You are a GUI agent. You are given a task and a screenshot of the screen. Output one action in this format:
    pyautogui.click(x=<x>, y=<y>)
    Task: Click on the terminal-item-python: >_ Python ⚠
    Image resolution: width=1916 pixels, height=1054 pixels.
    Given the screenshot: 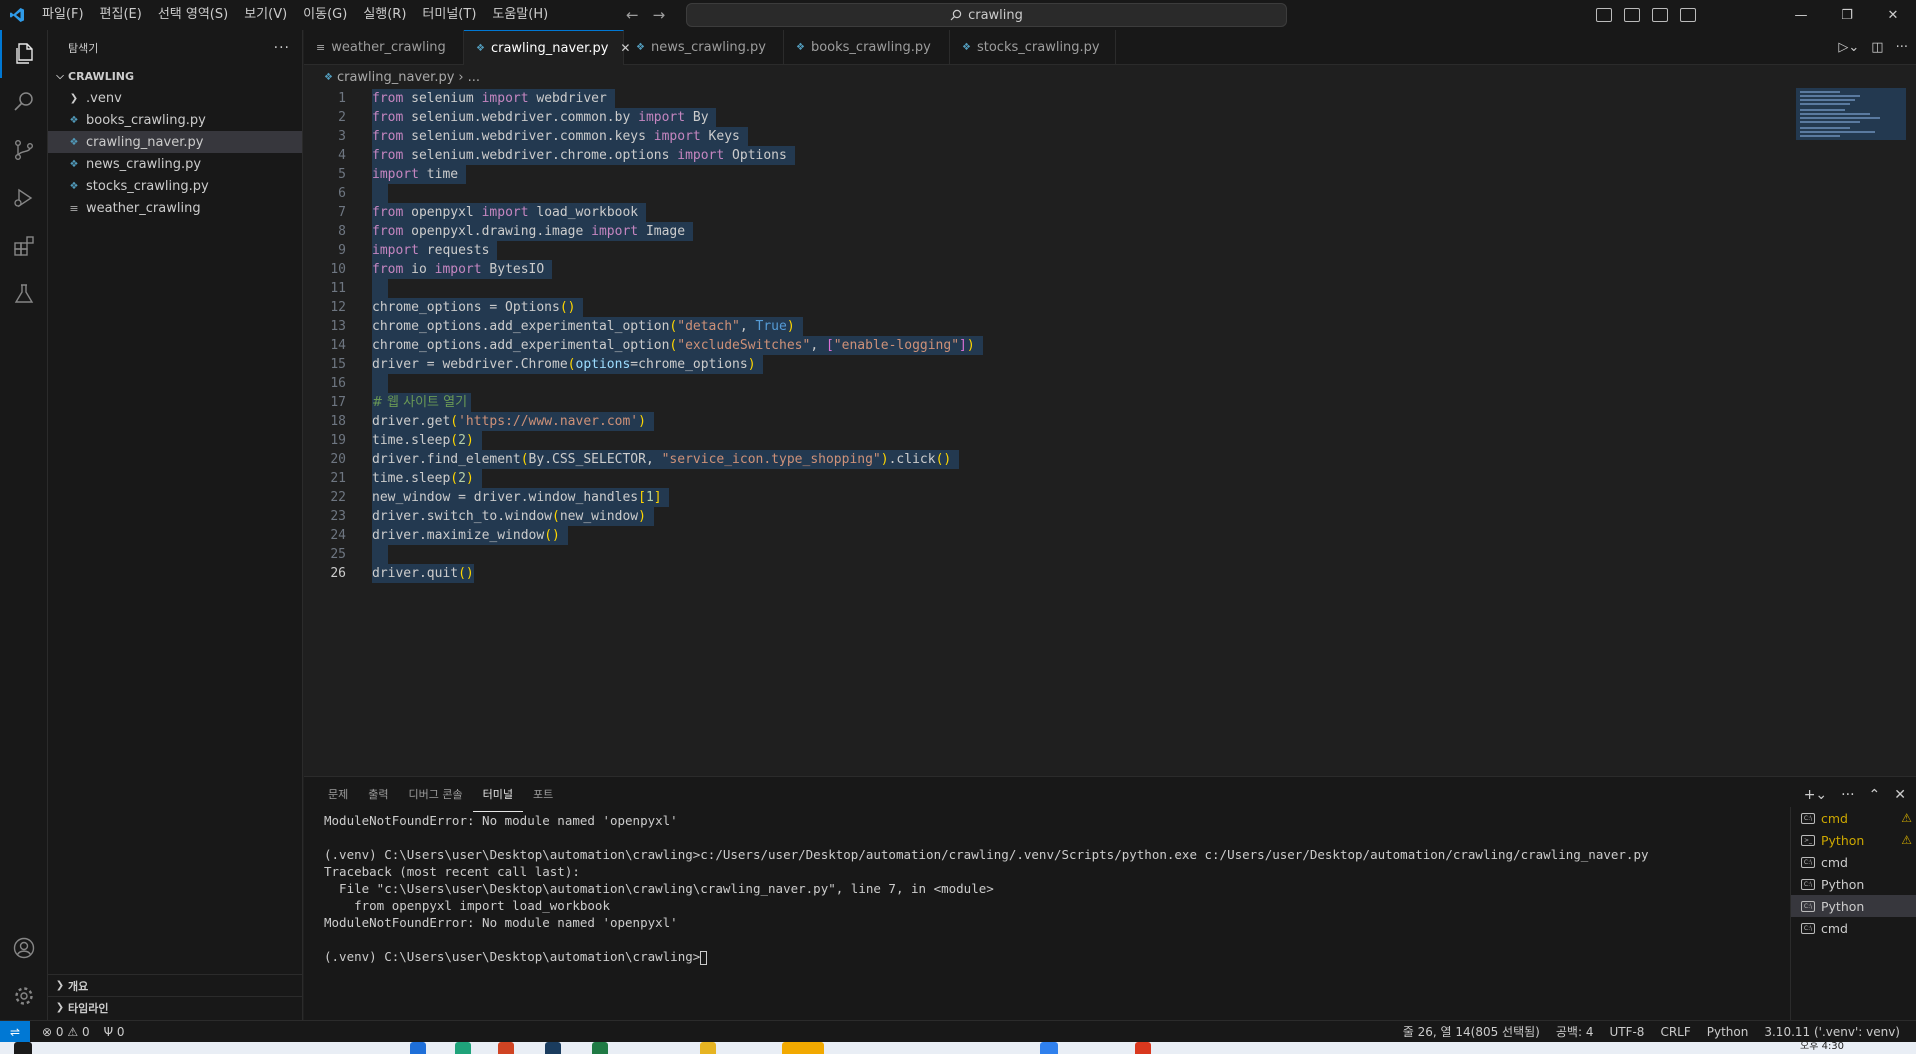 What is the action you would take?
    pyautogui.click(x=1853, y=840)
    